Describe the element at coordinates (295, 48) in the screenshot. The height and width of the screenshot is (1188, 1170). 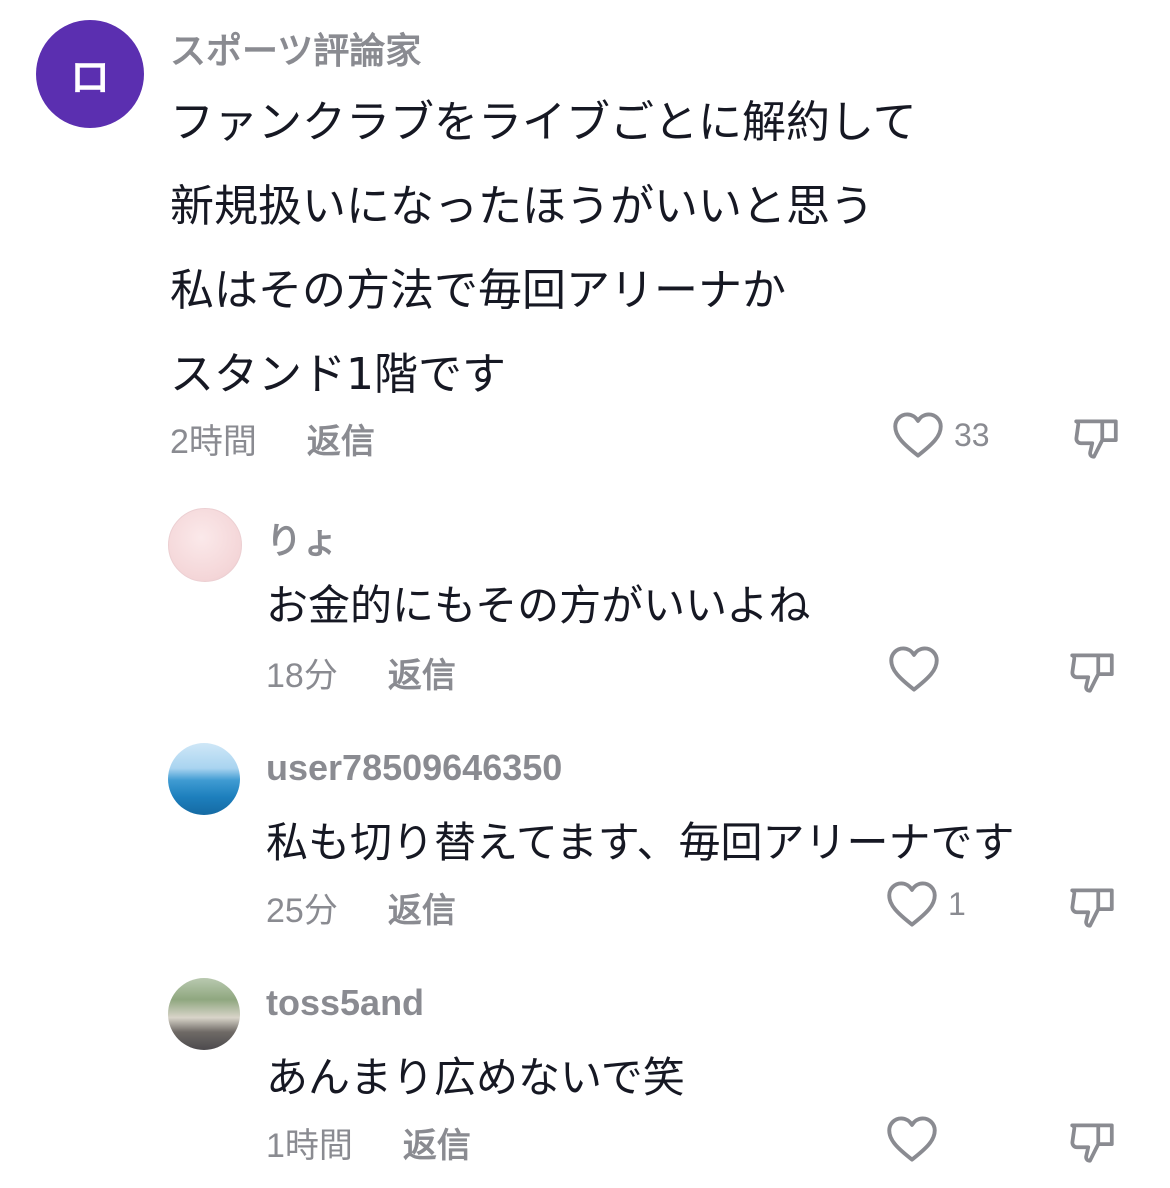
I see `comment-username: スポーツ評論家` at that location.